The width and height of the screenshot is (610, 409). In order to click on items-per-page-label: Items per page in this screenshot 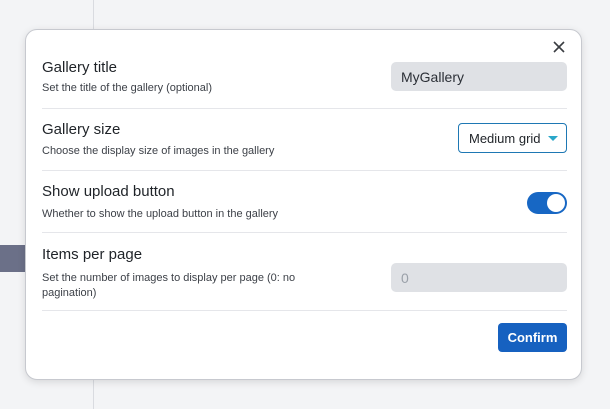, I will do `click(92, 254)`.